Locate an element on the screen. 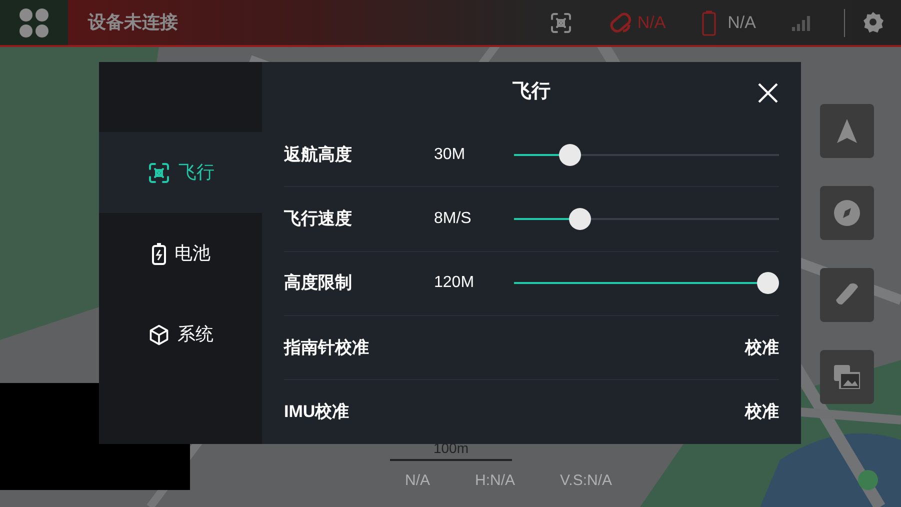 The height and width of the screenshot is (507, 901). setting-label: IMU校准 is located at coordinates (317, 412).